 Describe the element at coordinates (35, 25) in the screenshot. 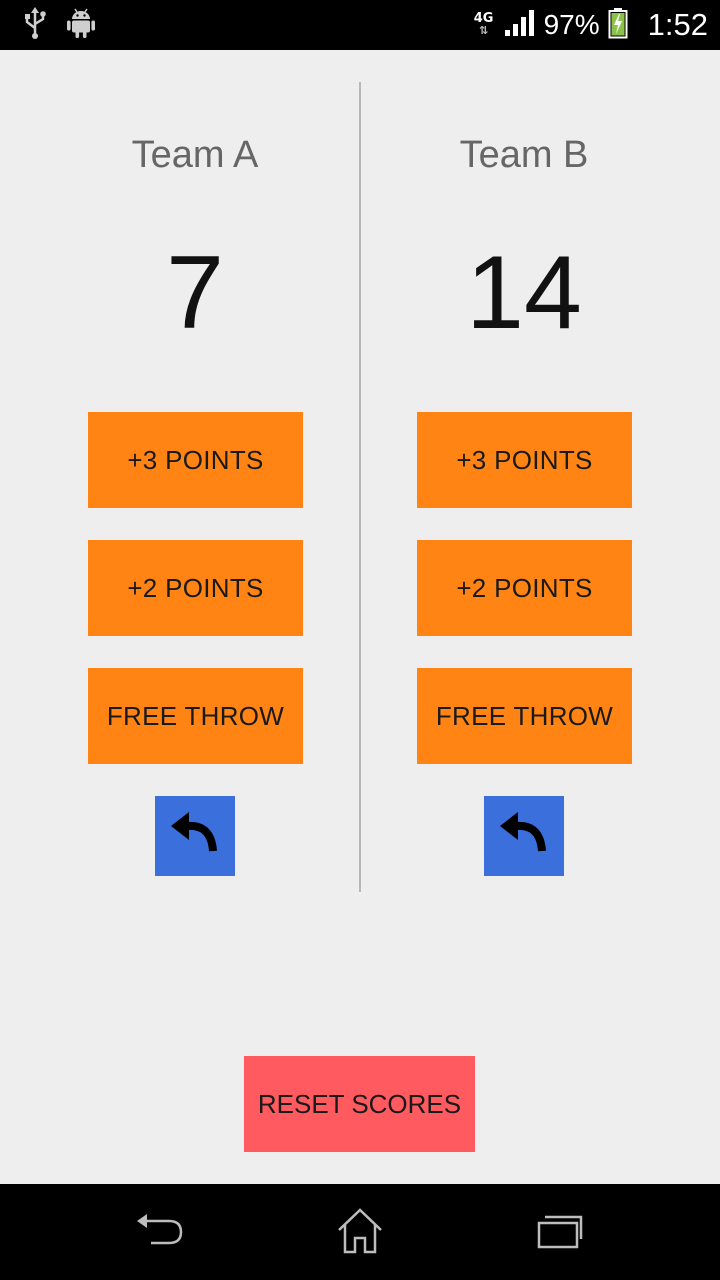

I see `usb-icon` at that location.